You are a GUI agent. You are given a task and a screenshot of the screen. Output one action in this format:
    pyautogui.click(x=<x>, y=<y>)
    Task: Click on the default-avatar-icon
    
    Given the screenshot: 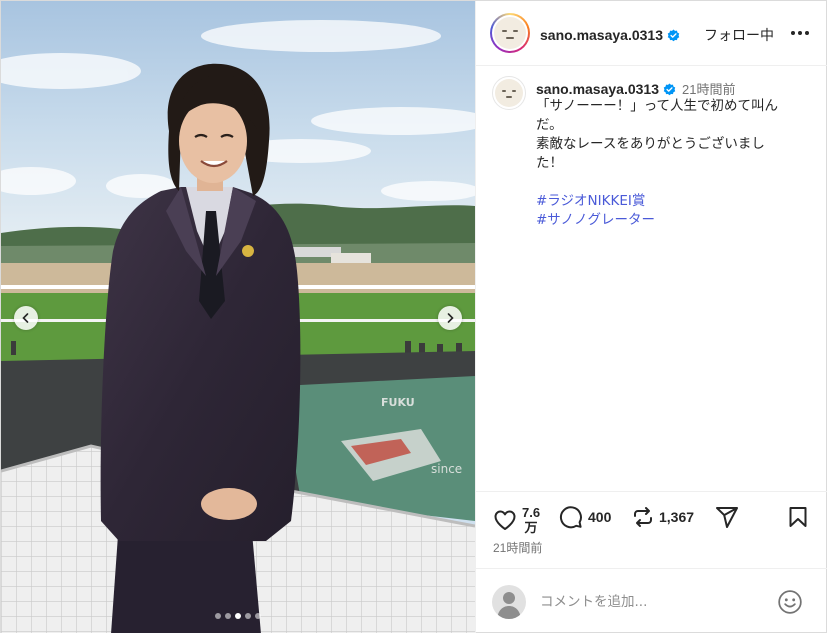 What is the action you would take?
    pyautogui.click(x=509, y=605)
    